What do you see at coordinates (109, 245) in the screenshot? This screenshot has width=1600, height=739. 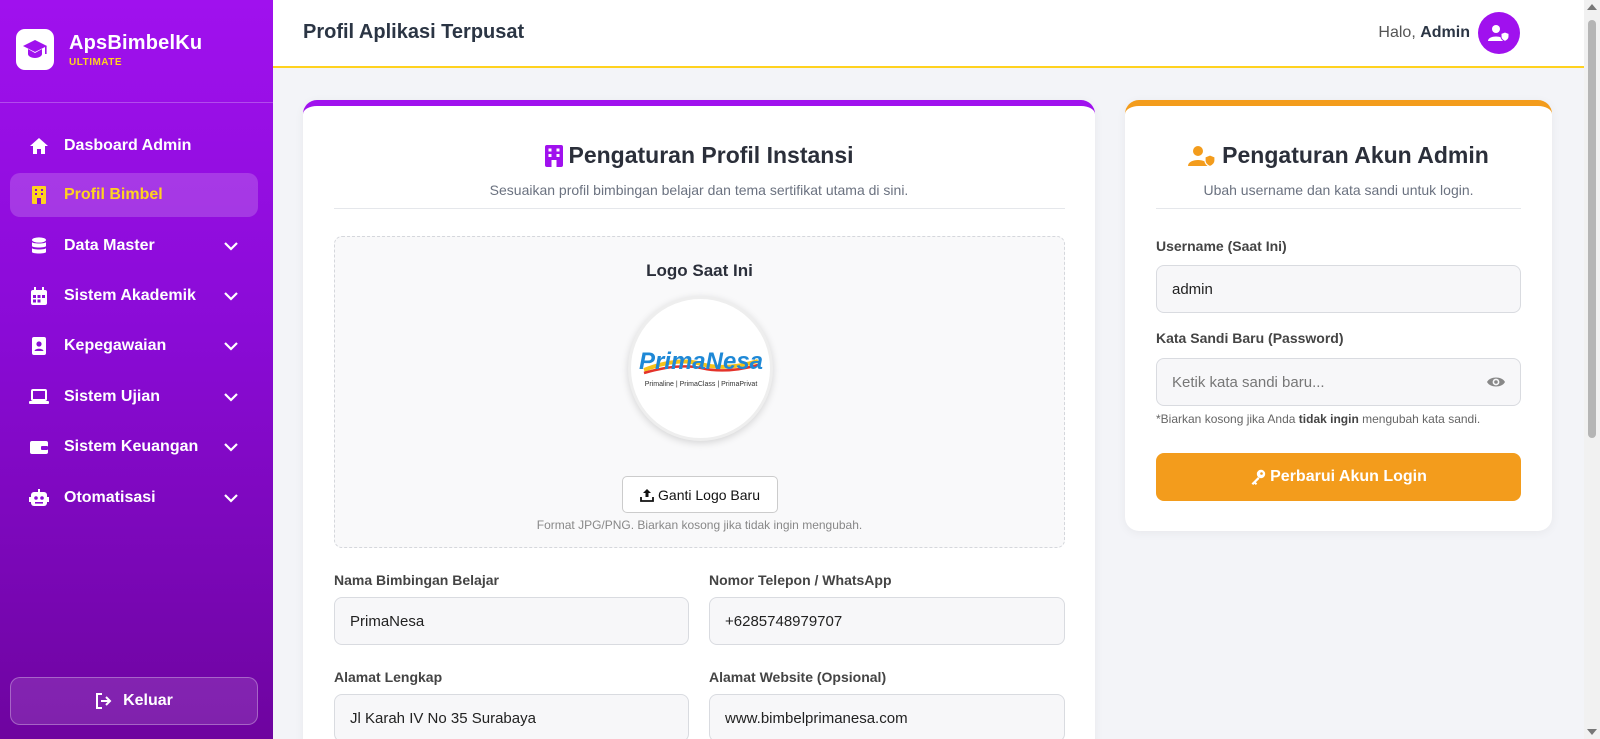 I see `sidebar-item-label: Data Master` at bounding box center [109, 245].